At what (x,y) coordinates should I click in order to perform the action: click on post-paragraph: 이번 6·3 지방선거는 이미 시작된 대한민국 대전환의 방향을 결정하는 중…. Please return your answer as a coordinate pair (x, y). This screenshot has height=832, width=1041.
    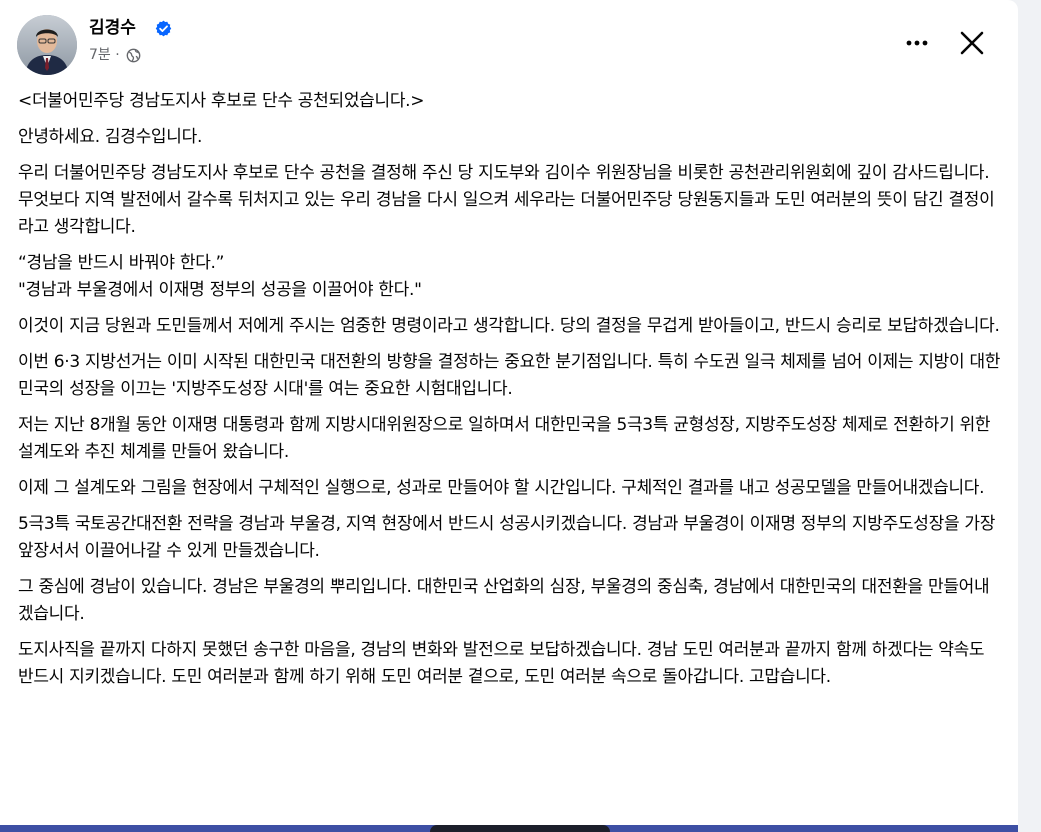
    Looking at the image, I should click on (509, 375).